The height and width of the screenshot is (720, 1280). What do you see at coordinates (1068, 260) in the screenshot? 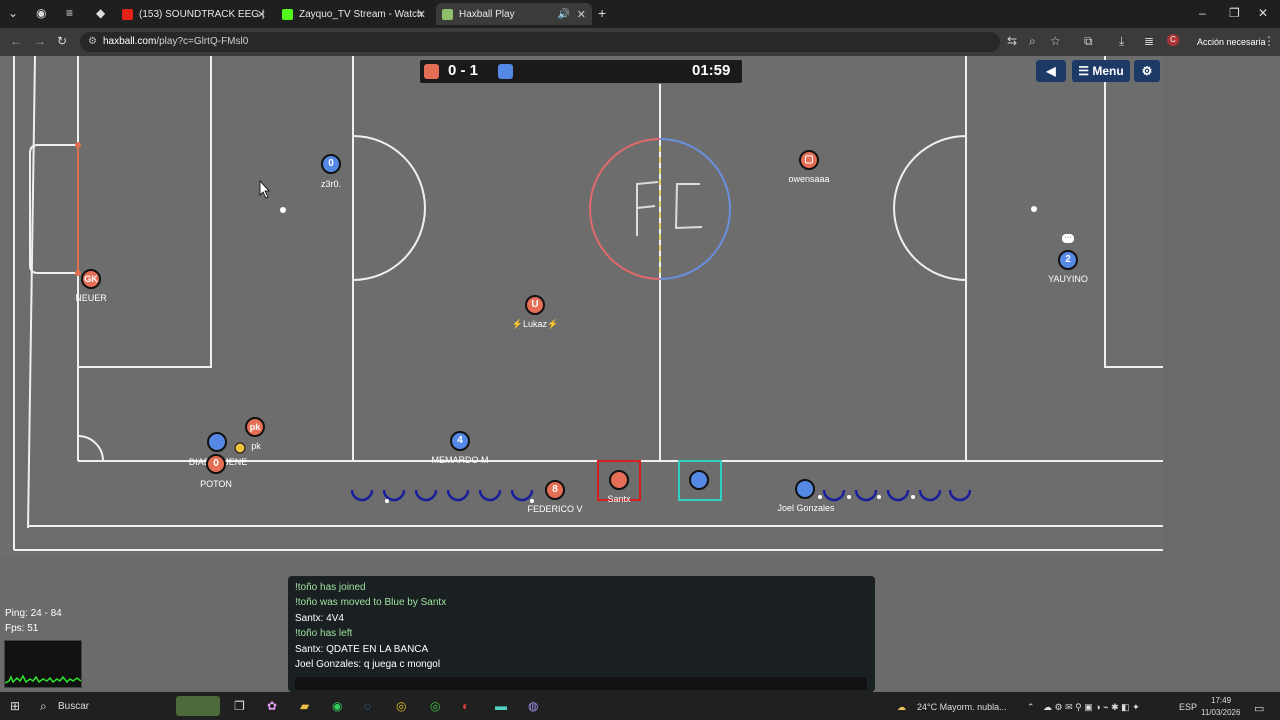
I see `player-disc: 2` at bounding box center [1068, 260].